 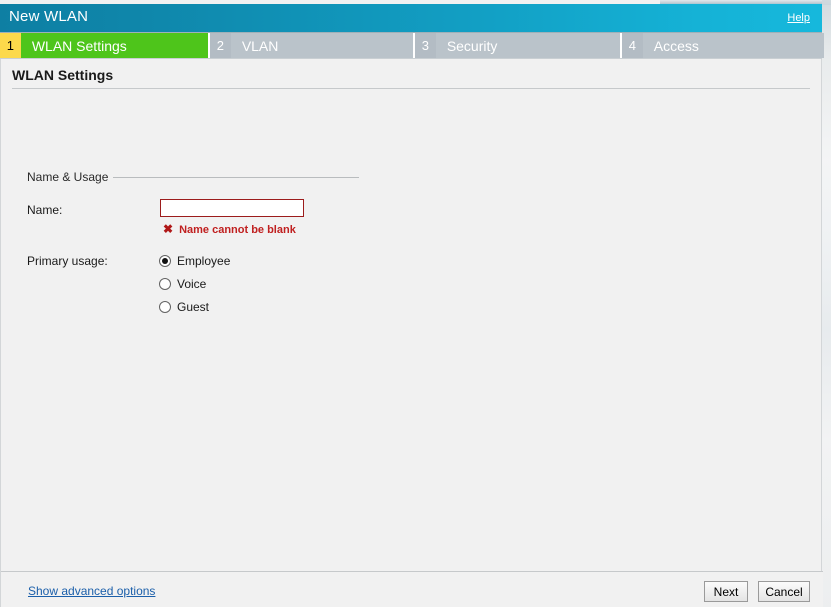 What do you see at coordinates (168, 229) in the screenshot?
I see `error-x-icon: ✖` at bounding box center [168, 229].